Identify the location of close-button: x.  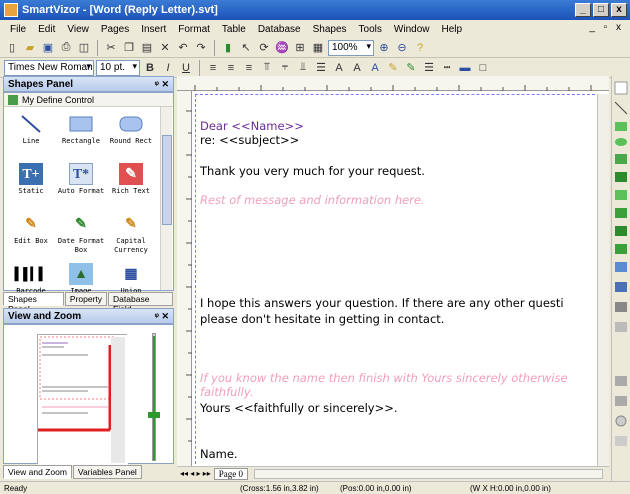
(619, 10).